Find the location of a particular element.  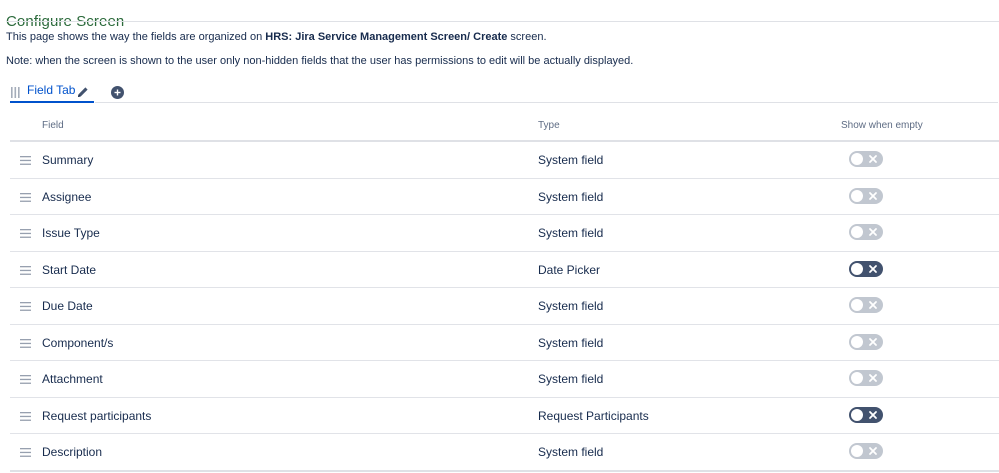

plus-circle-icon is located at coordinates (117, 92).